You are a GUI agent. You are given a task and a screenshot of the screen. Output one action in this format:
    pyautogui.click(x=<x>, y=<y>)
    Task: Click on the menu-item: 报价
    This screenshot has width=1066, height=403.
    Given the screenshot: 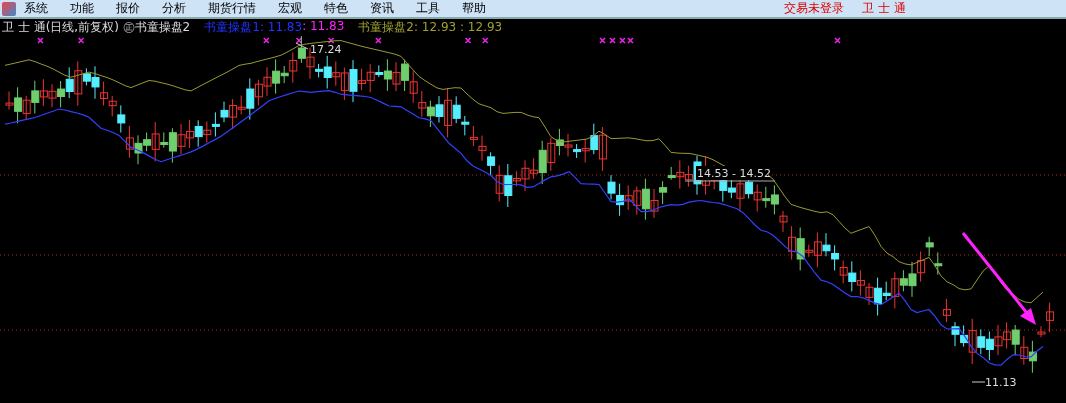 What is the action you would take?
    pyautogui.click(x=128, y=8)
    